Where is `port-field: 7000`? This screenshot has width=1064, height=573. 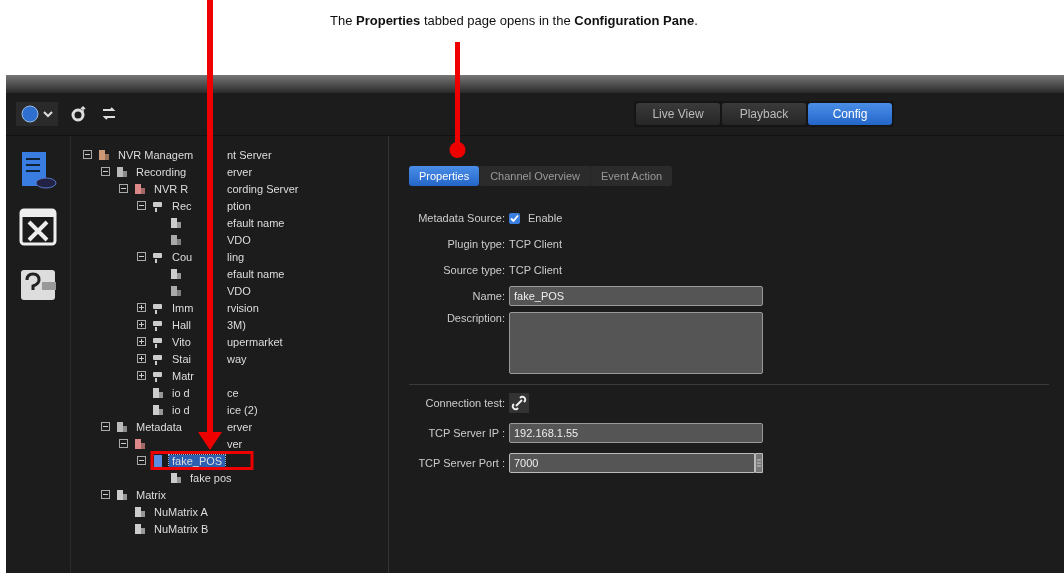
port-field: 7000 is located at coordinates (632, 463).